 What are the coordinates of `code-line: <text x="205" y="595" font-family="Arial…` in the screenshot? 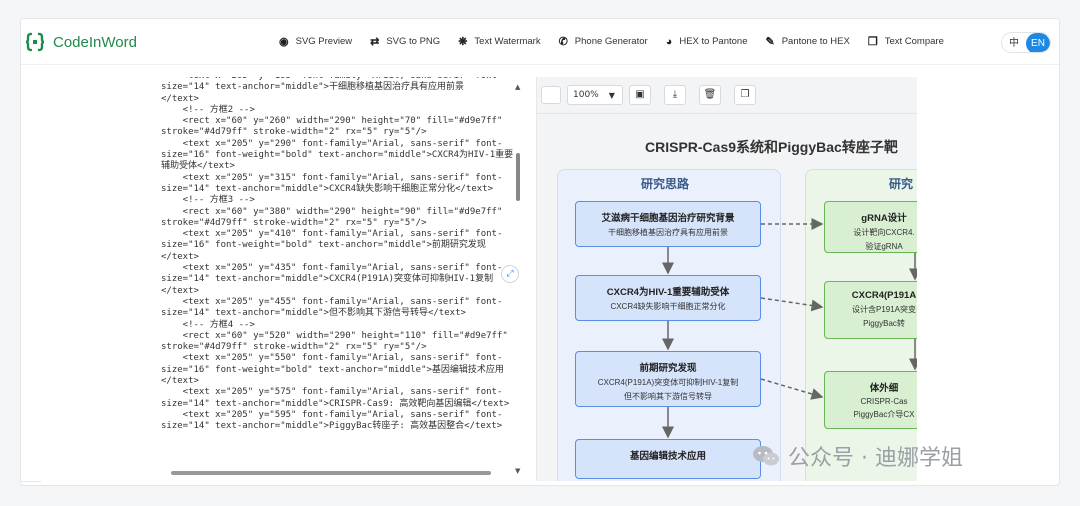 It's located at (332, 414).